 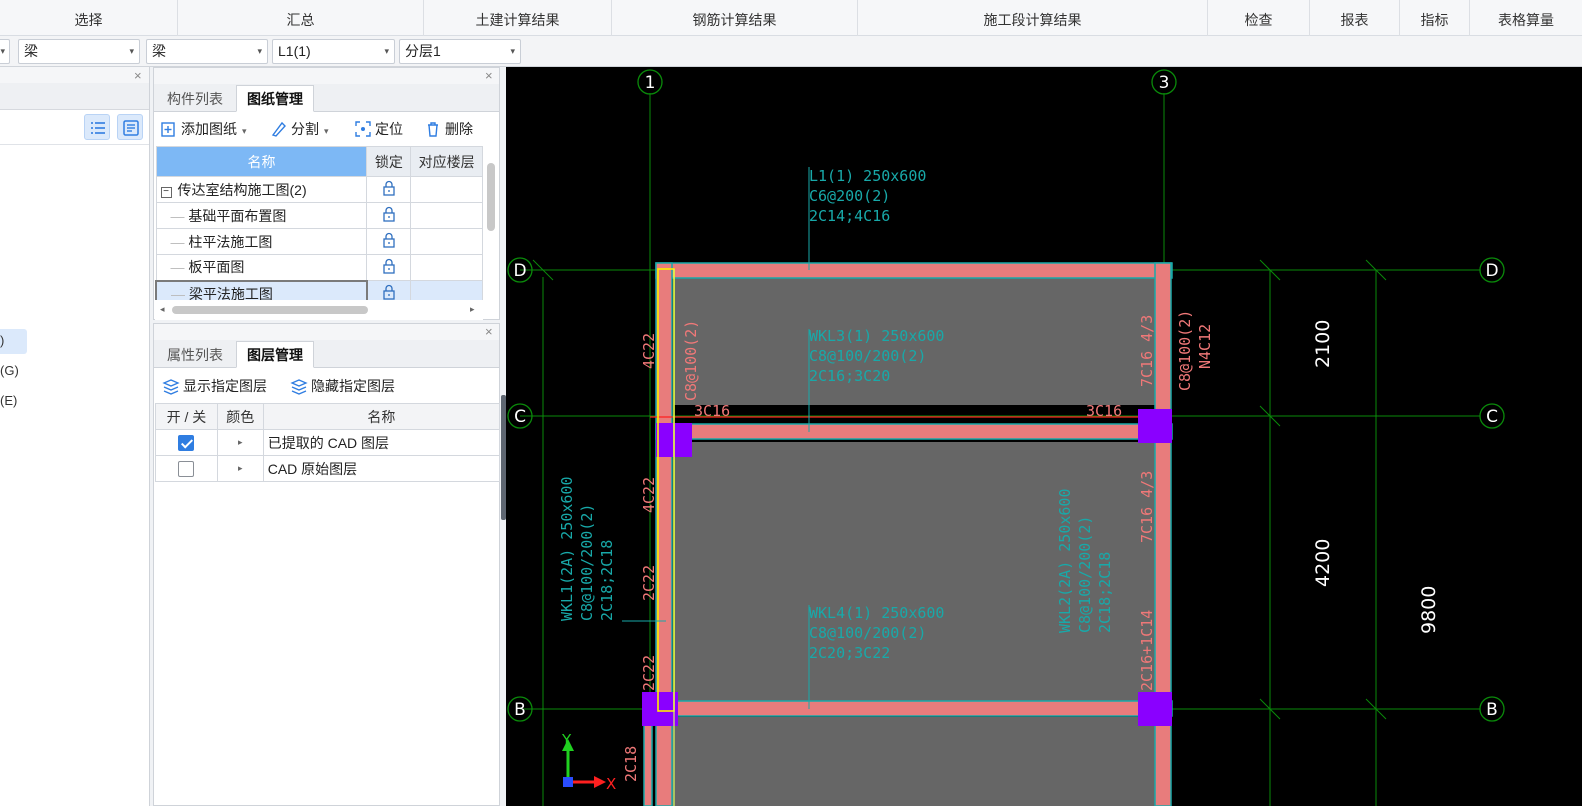 I want to click on column-3C, so click(x=1155, y=426).